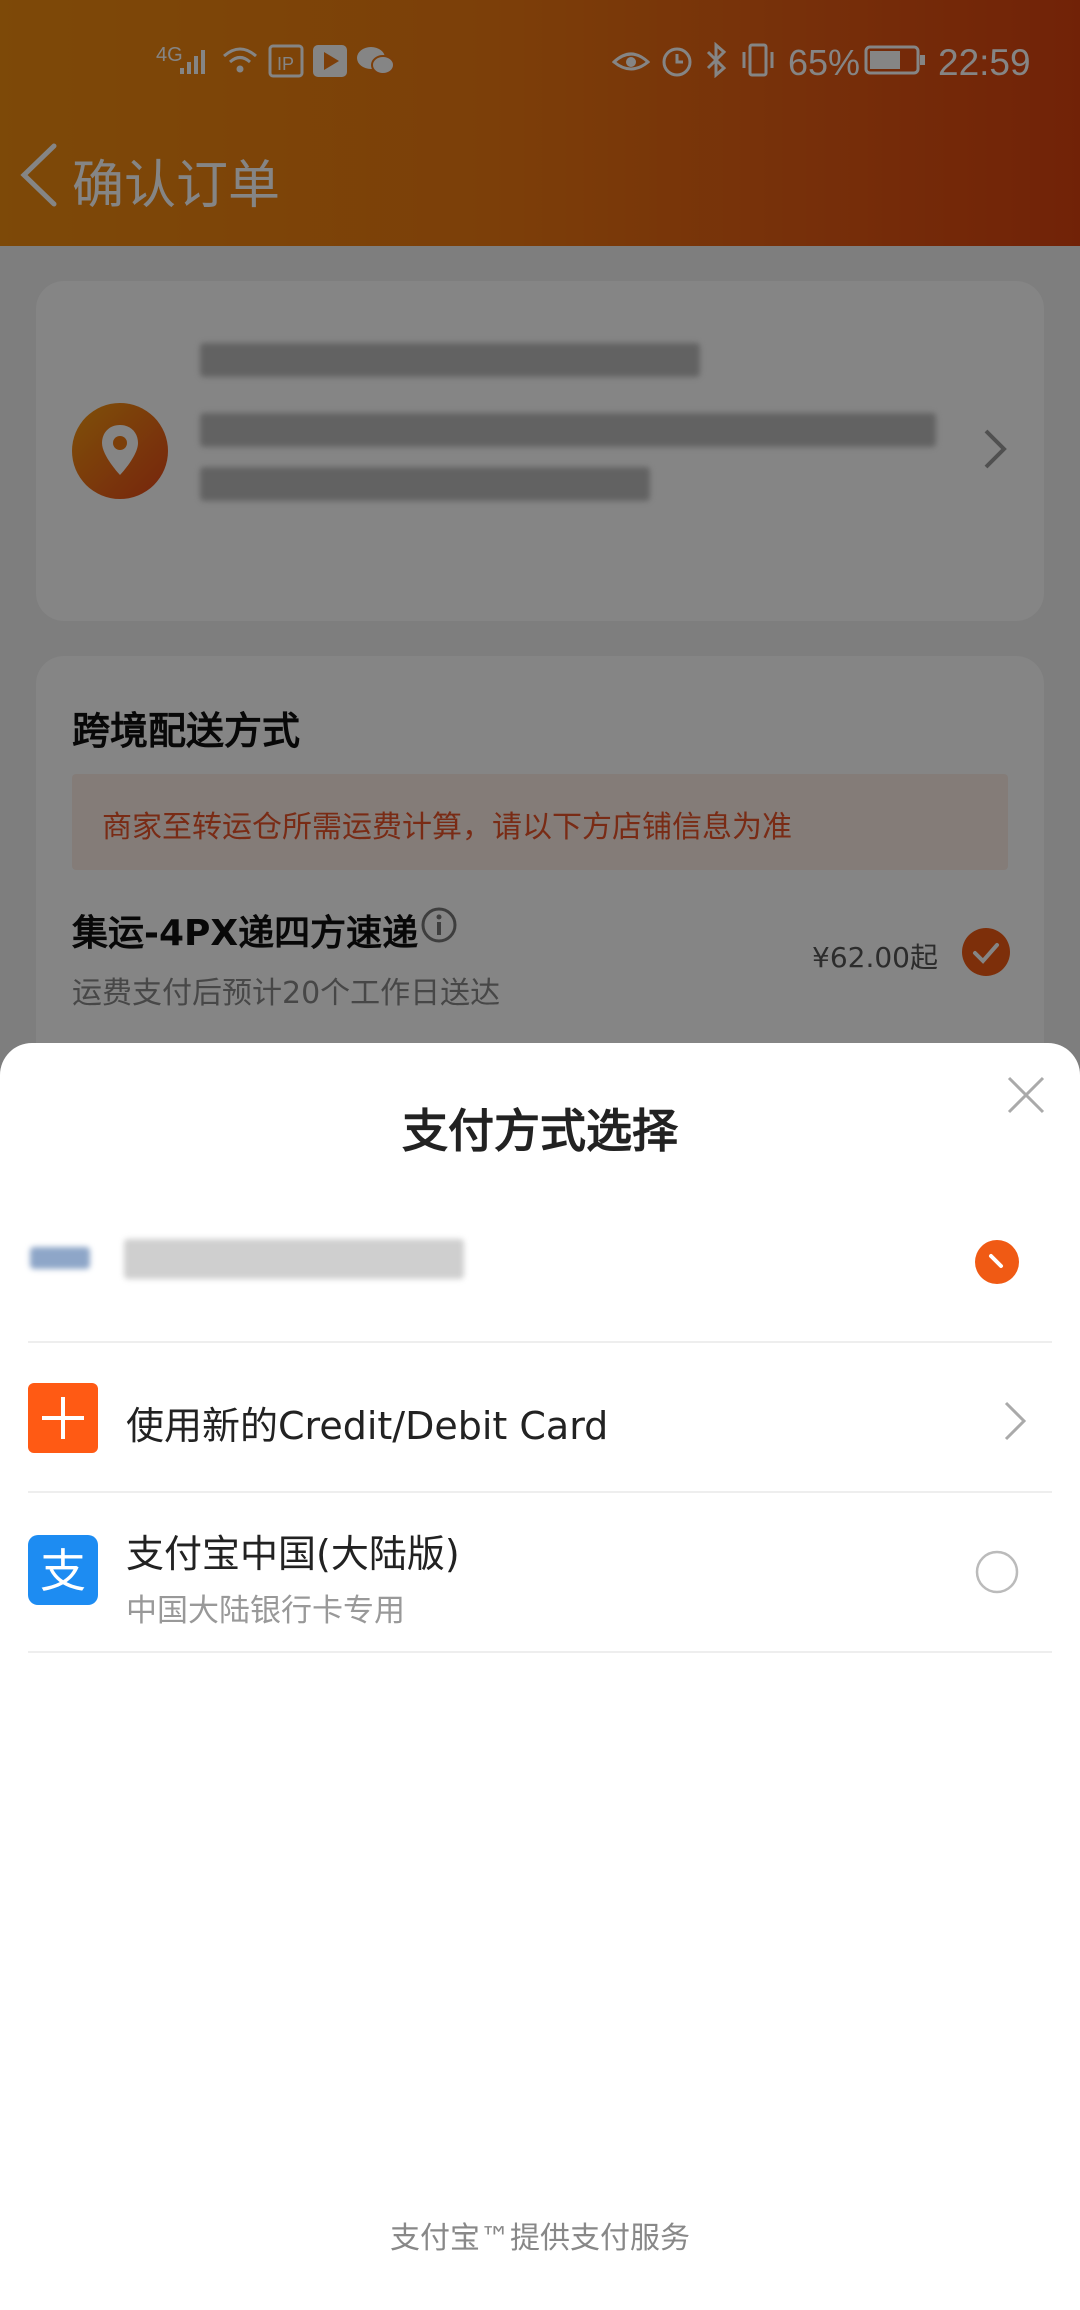 This screenshot has height=2310, width=1080. Describe the element at coordinates (293, 1554) in the screenshot. I see `alipay-label: 支付宝中国(大陆版)` at that location.